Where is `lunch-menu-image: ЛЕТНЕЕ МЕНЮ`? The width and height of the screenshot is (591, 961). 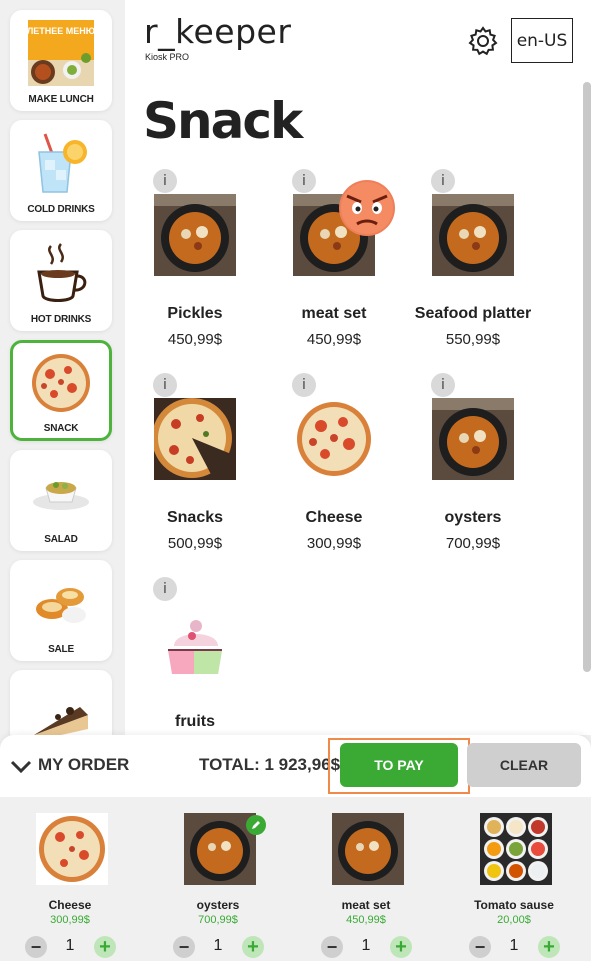
lunch-menu-image: ЛЕТНЕЕ МЕНЮ is located at coordinates (61, 53).